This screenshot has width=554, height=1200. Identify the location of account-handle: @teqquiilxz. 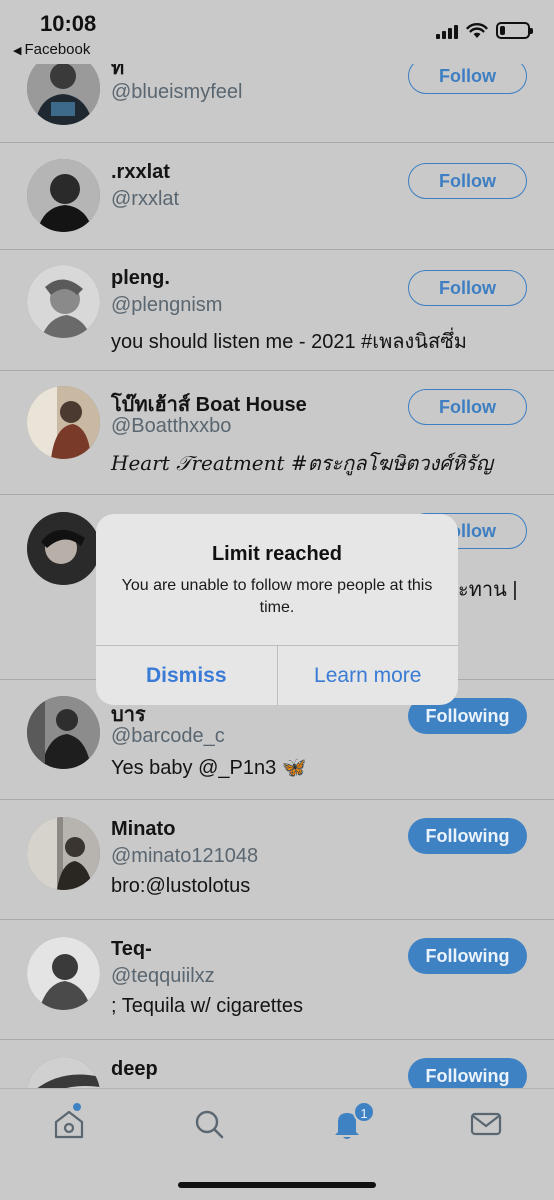
(163, 976).